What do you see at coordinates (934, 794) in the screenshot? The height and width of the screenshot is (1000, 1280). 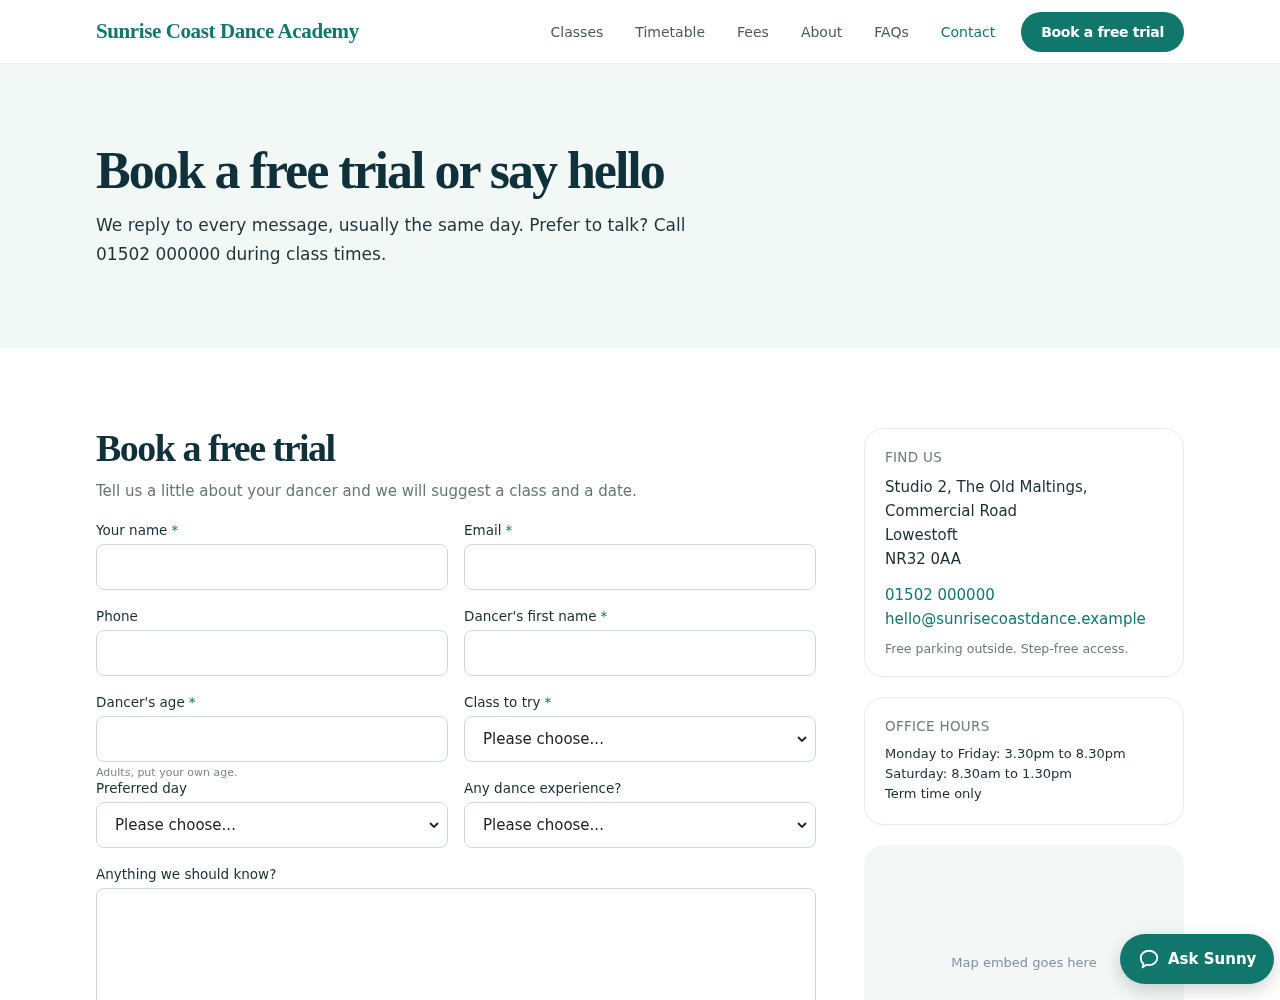 I see `hours-line: Term time only` at bounding box center [934, 794].